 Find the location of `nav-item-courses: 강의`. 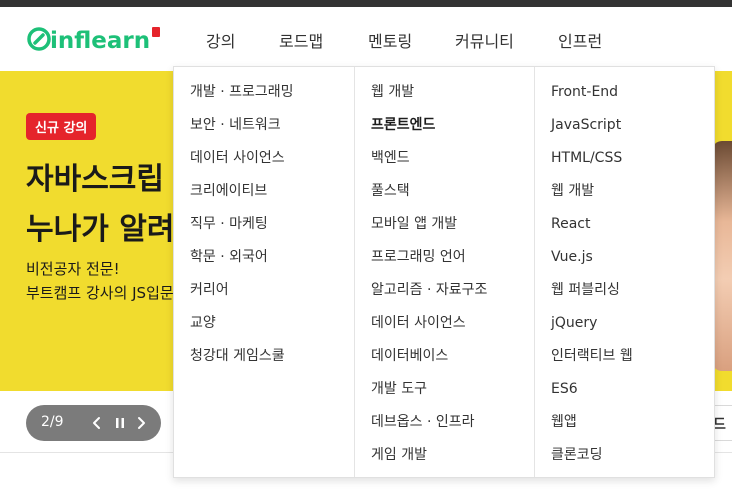

nav-item-courses: 강의 is located at coordinates (220, 40).